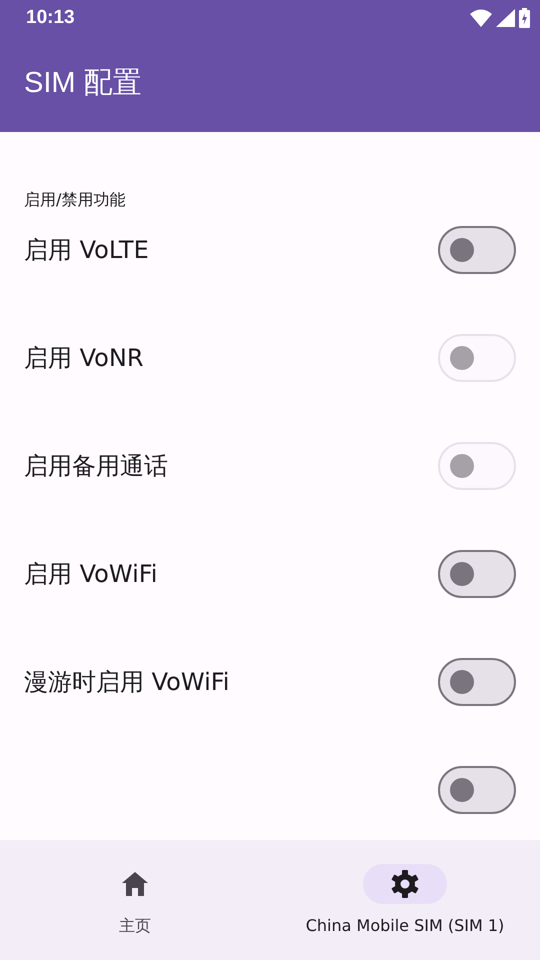 This screenshot has width=540, height=960. I want to click on nav-tab: China Mobile SIM (SIM 1), so click(405, 900).